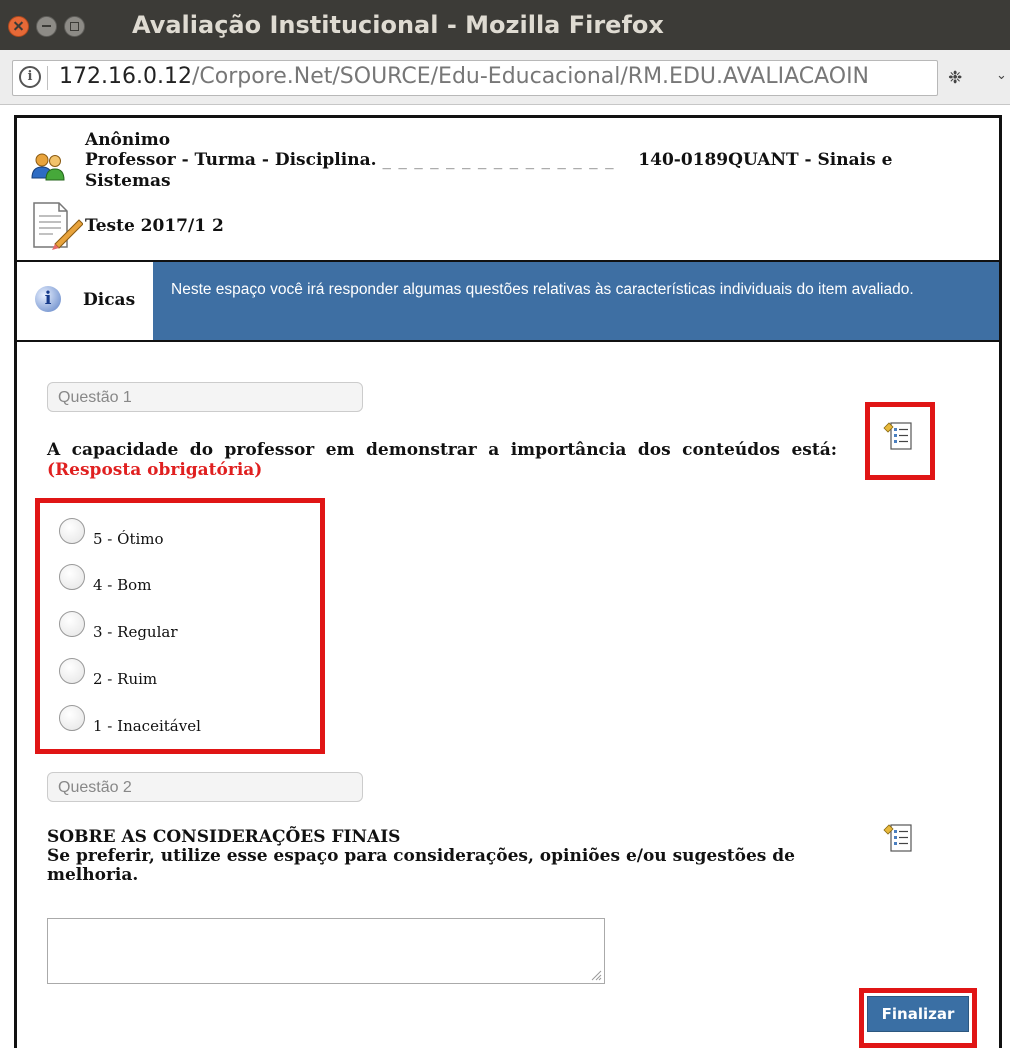  What do you see at coordinates (596, 975) in the screenshot?
I see `resize-grip-icon` at bounding box center [596, 975].